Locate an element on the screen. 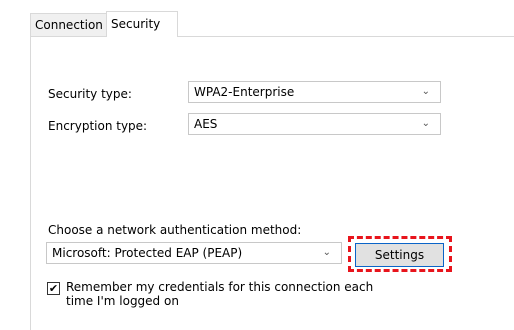 The width and height of the screenshot is (514, 330). auth-method-value: Microsoft: Protected EAP (PEAP) is located at coordinates (147, 253).